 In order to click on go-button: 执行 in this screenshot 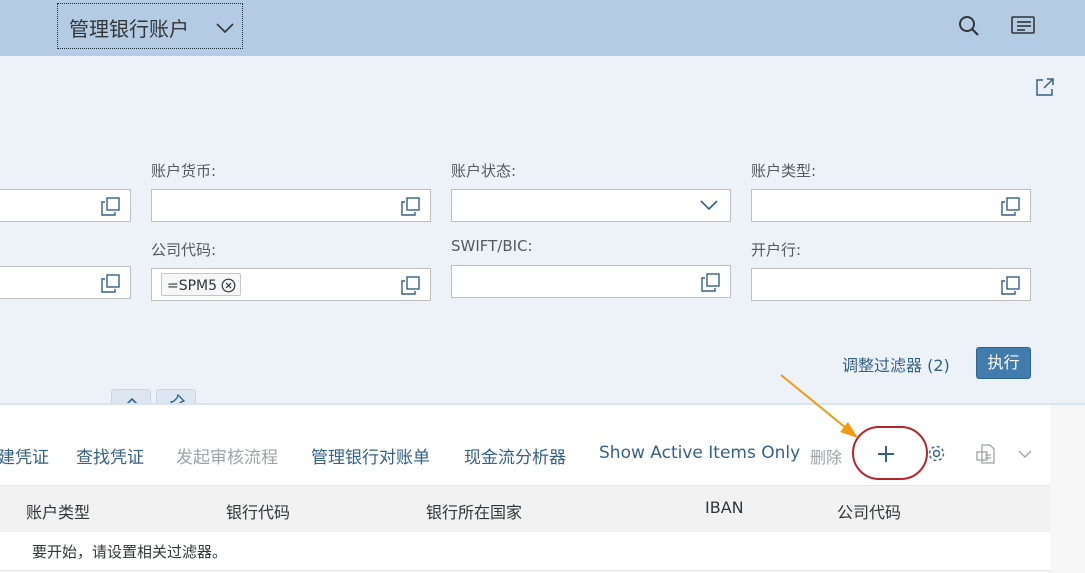, I will do `click(1003, 363)`.